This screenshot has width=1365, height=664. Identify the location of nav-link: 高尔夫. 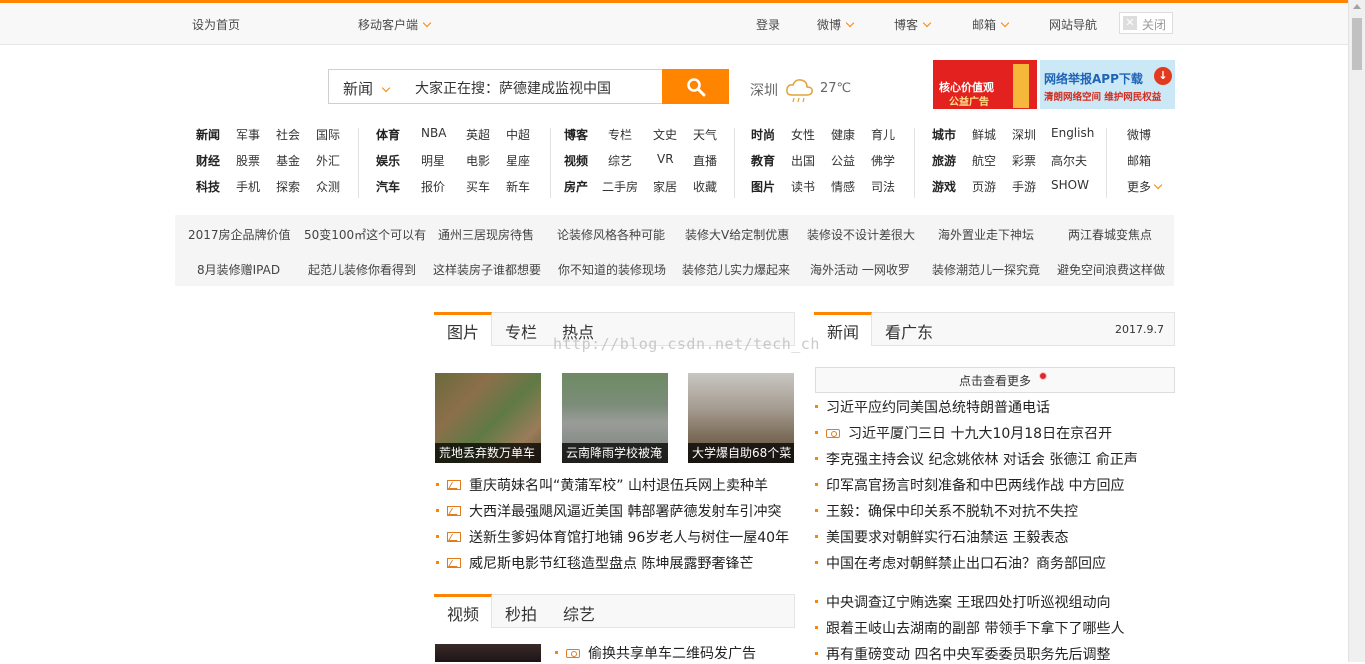
(1069, 160).